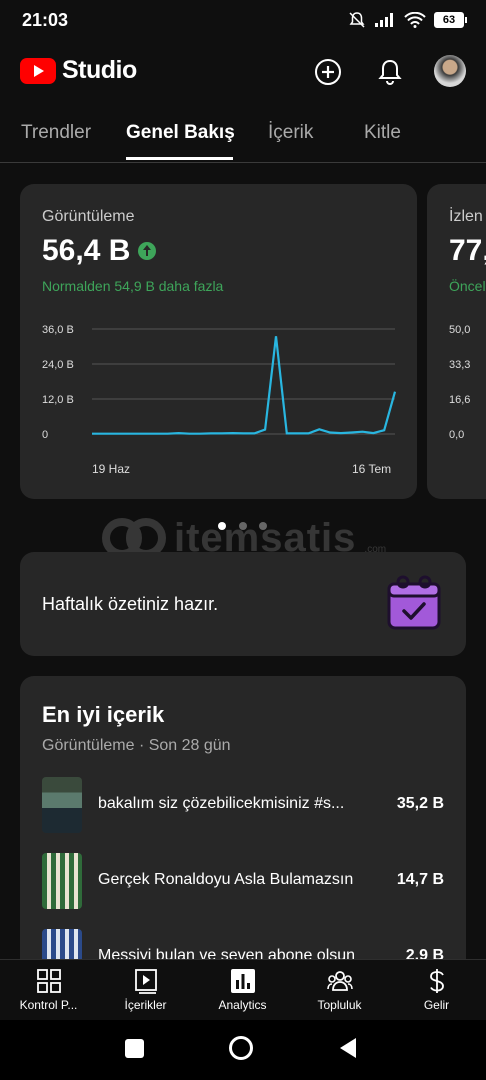  What do you see at coordinates (372, 469) in the screenshot?
I see `x-tick-end: 16 Tem` at bounding box center [372, 469].